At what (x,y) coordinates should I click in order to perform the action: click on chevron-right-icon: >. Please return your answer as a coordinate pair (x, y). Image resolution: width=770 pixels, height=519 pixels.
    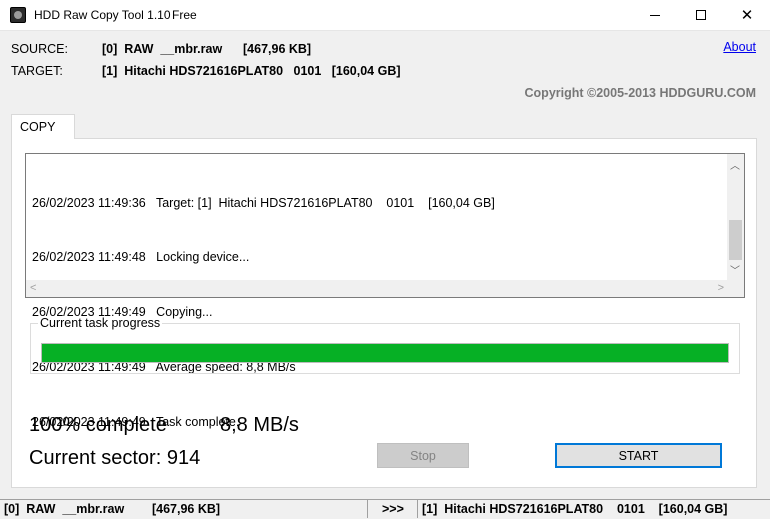
    Looking at the image, I should click on (721, 288).